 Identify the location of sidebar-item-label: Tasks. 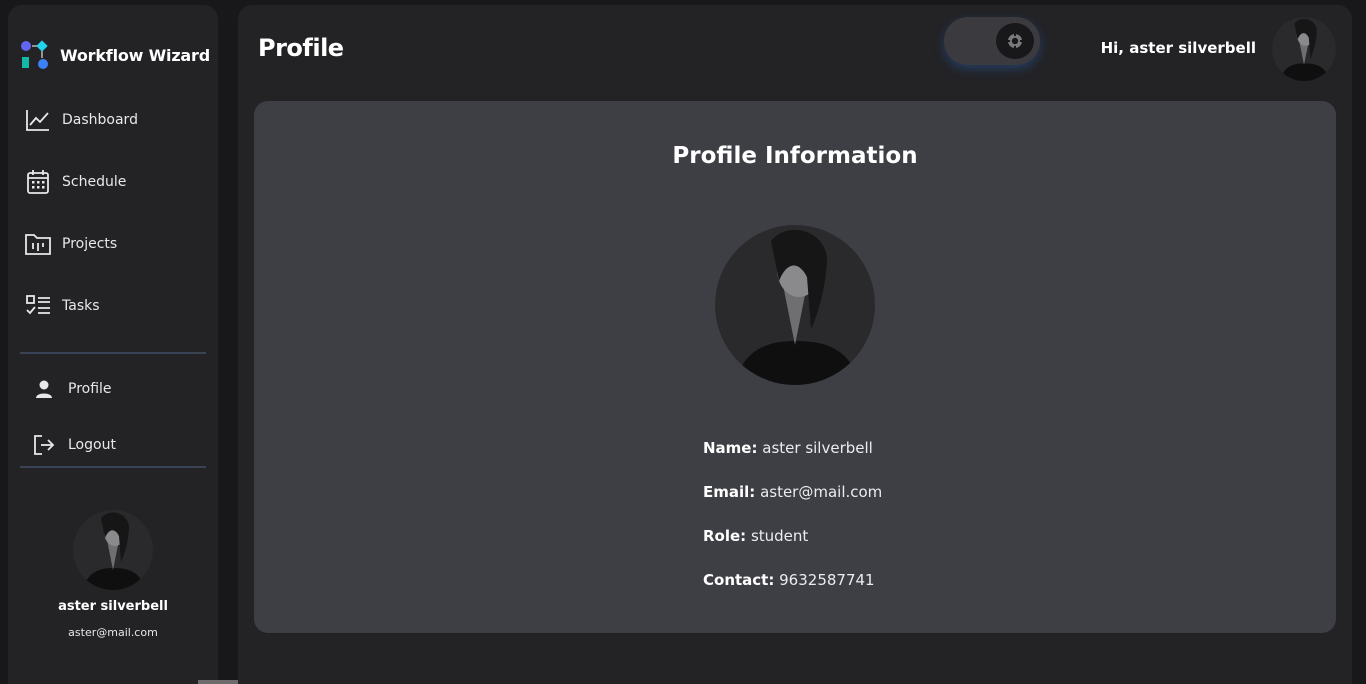
(81, 306).